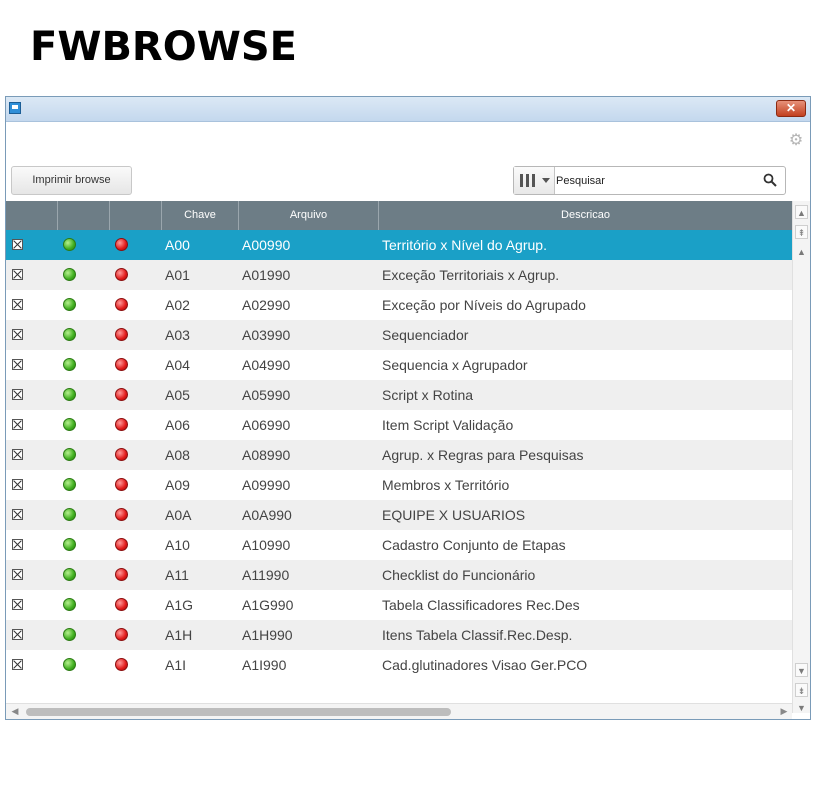 This screenshot has width=826, height=788. What do you see at coordinates (177, 275) in the screenshot?
I see `cell-chave: A01` at bounding box center [177, 275].